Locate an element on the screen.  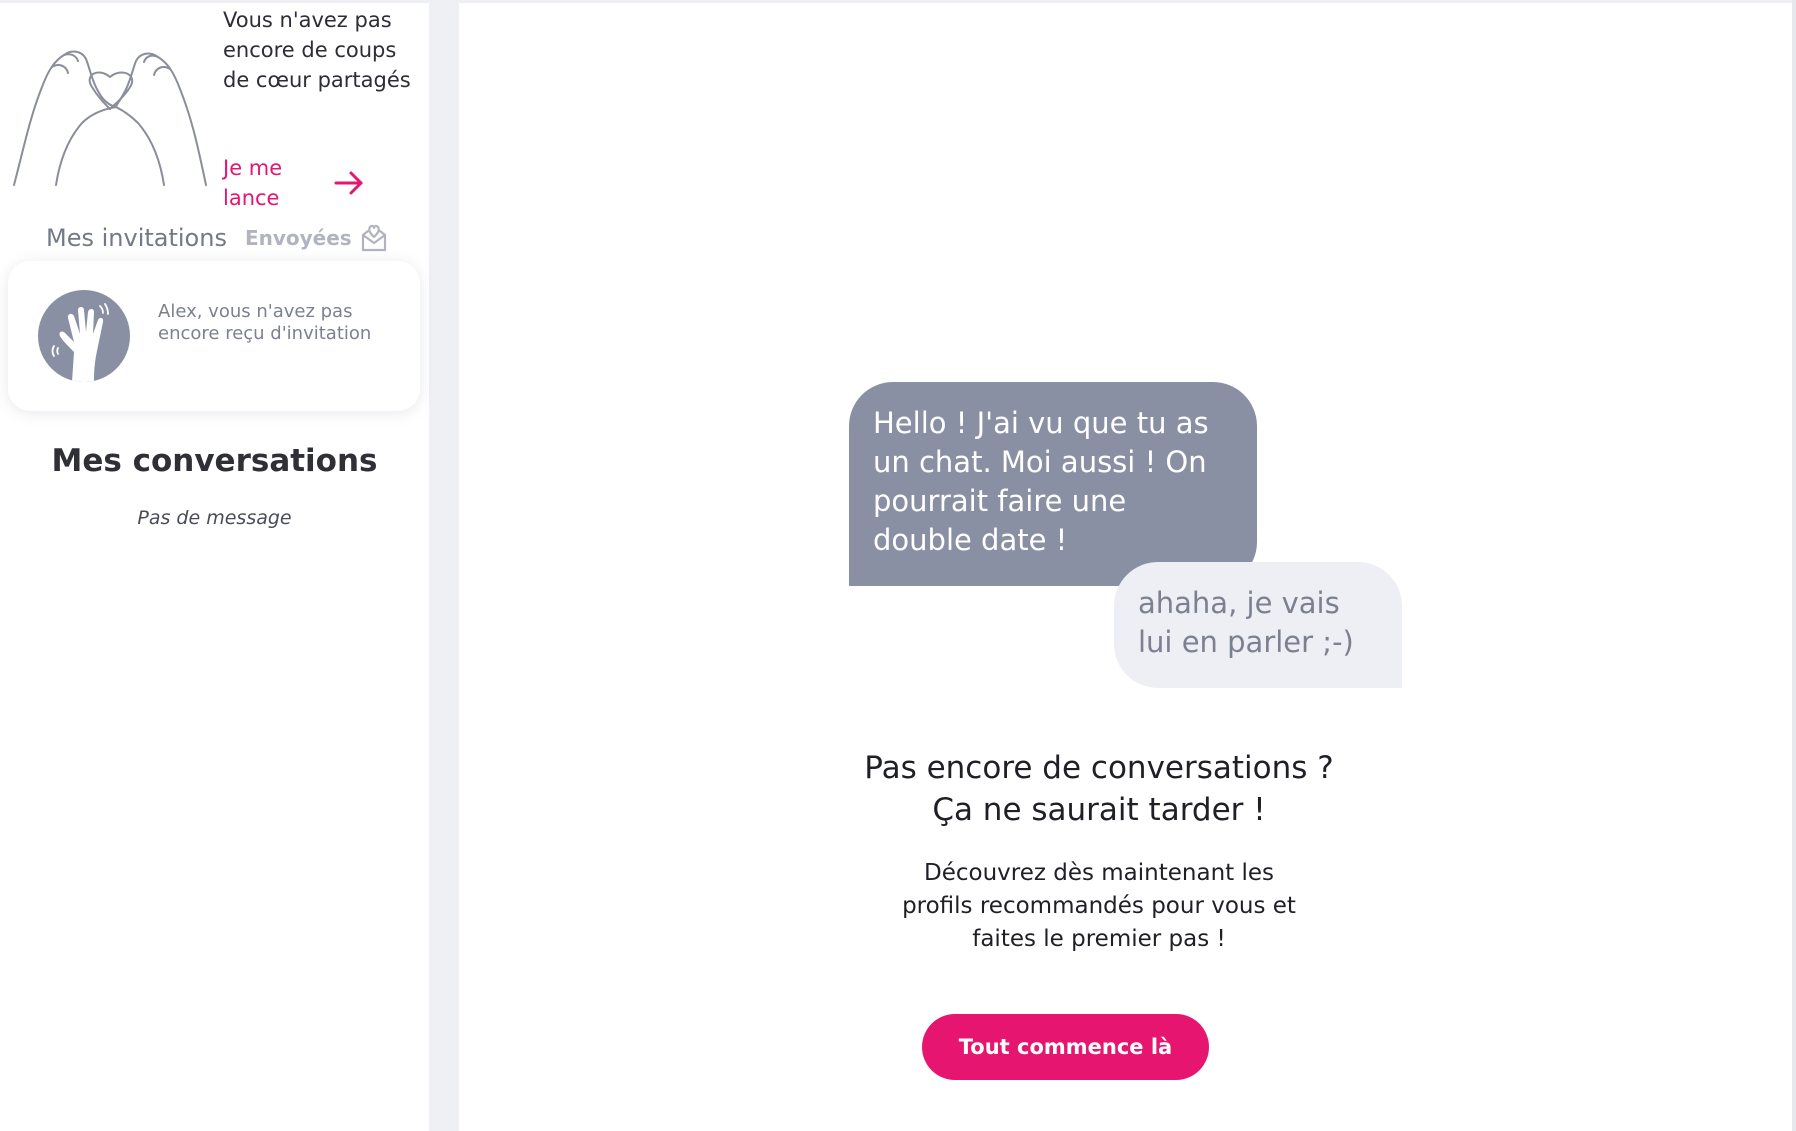
start-link: Je me lance is located at coordinates (298, 183).